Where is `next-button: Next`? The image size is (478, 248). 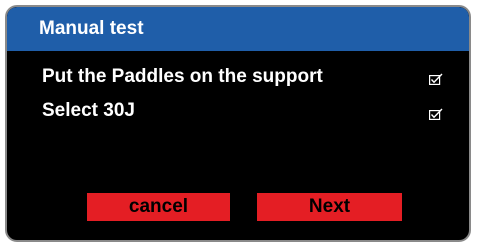 next-button: Next is located at coordinates (329, 207).